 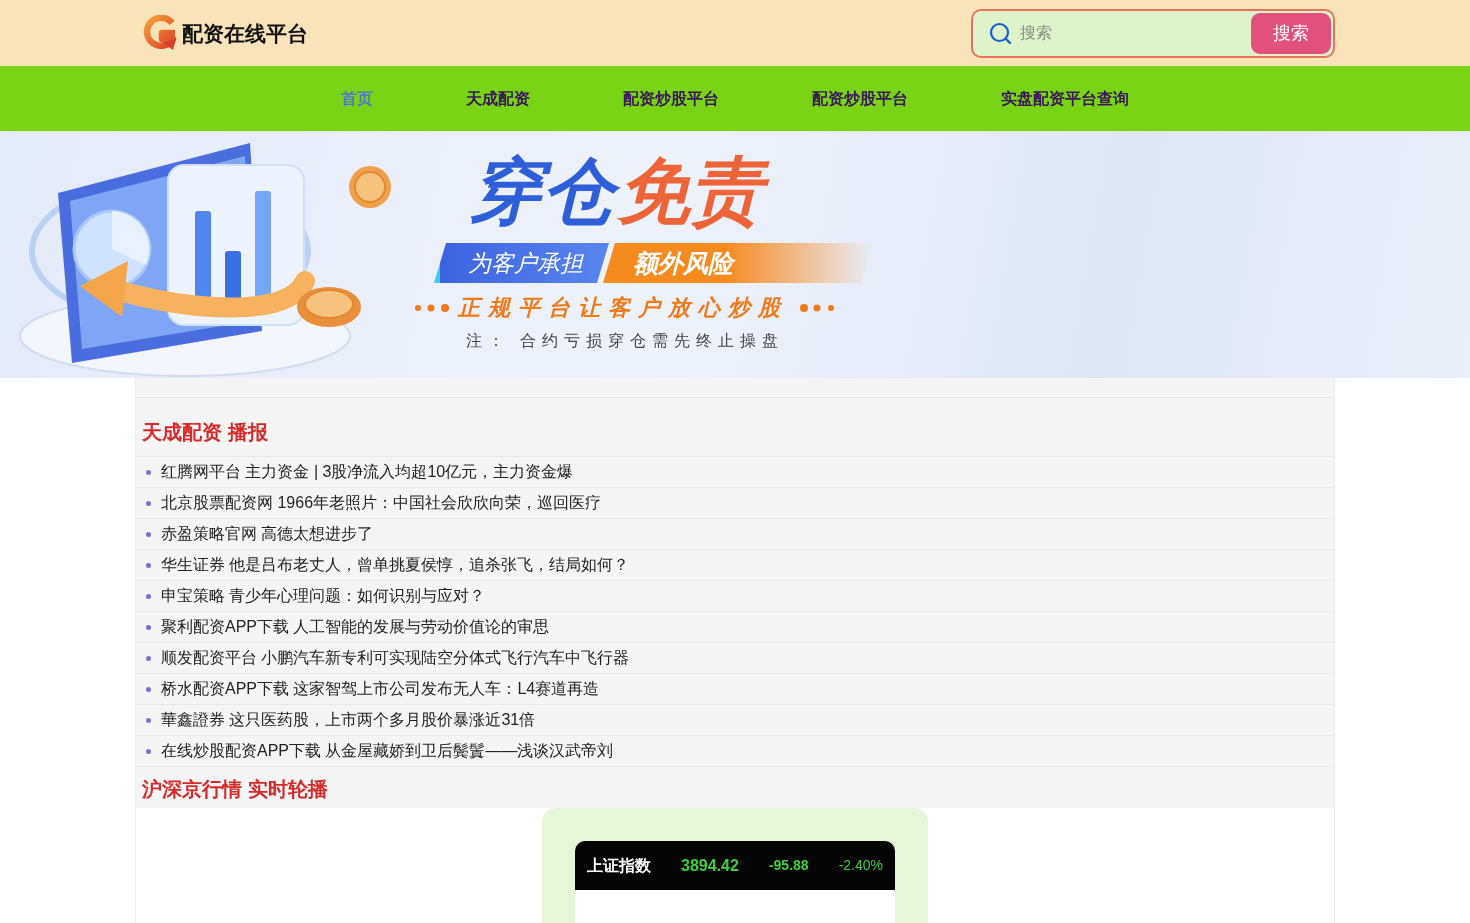 What do you see at coordinates (1291, 33) in the screenshot?
I see `search-button: 搜索` at bounding box center [1291, 33].